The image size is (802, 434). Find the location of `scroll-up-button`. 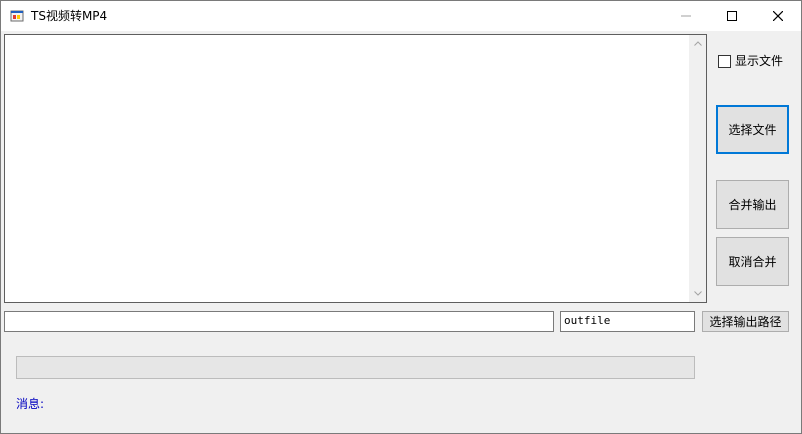

scroll-up-button is located at coordinates (697, 43).